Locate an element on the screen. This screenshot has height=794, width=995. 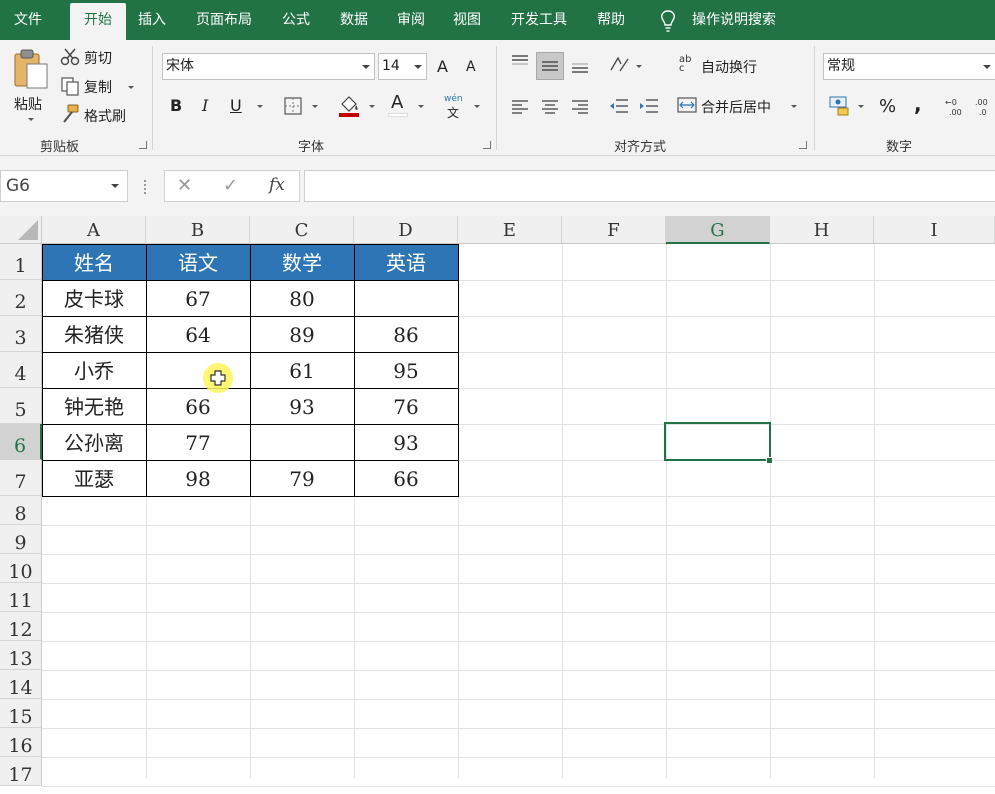
table-cell: 公孙离 is located at coordinates (94, 442).